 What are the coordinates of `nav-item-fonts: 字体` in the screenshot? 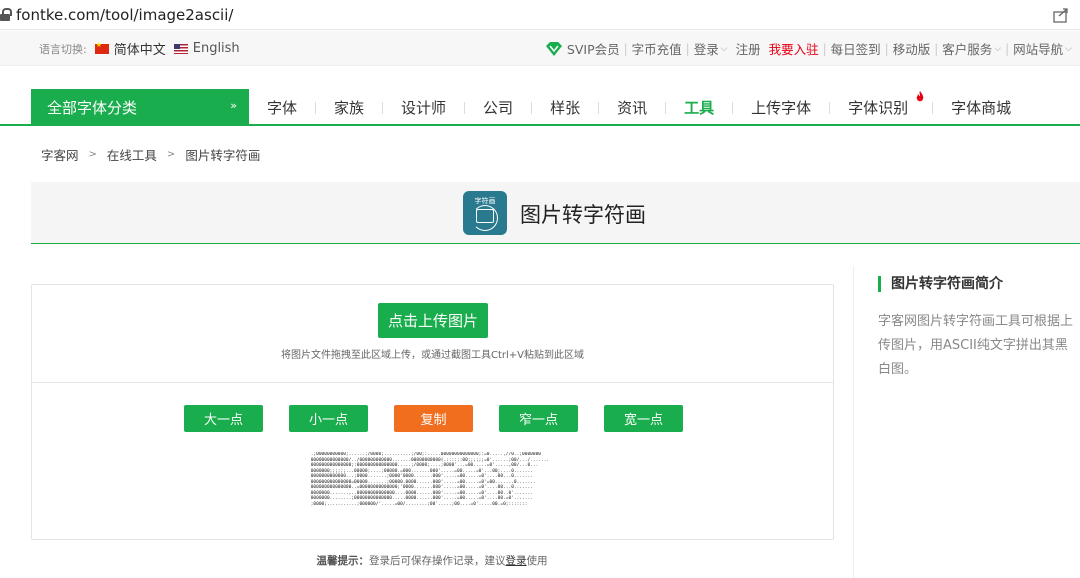 It's located at (282, 107).